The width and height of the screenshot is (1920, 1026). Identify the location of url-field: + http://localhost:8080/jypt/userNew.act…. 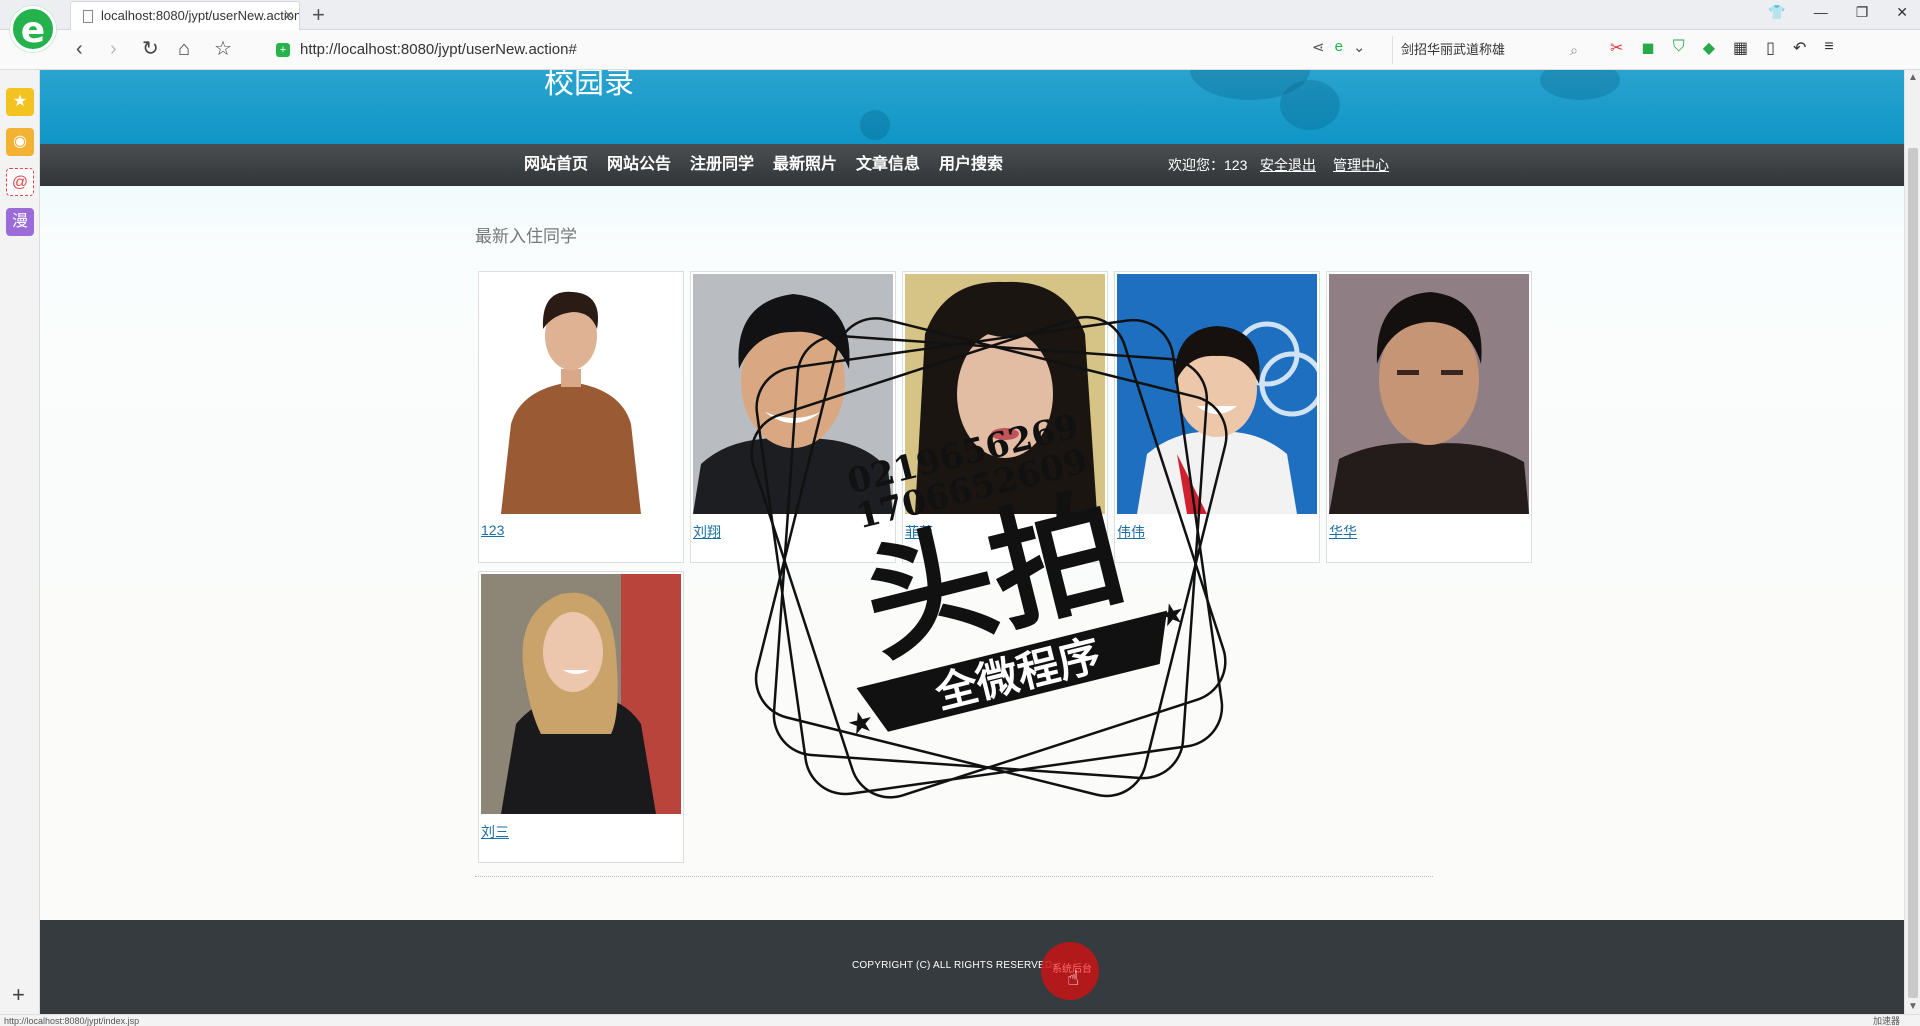
(782, 50).